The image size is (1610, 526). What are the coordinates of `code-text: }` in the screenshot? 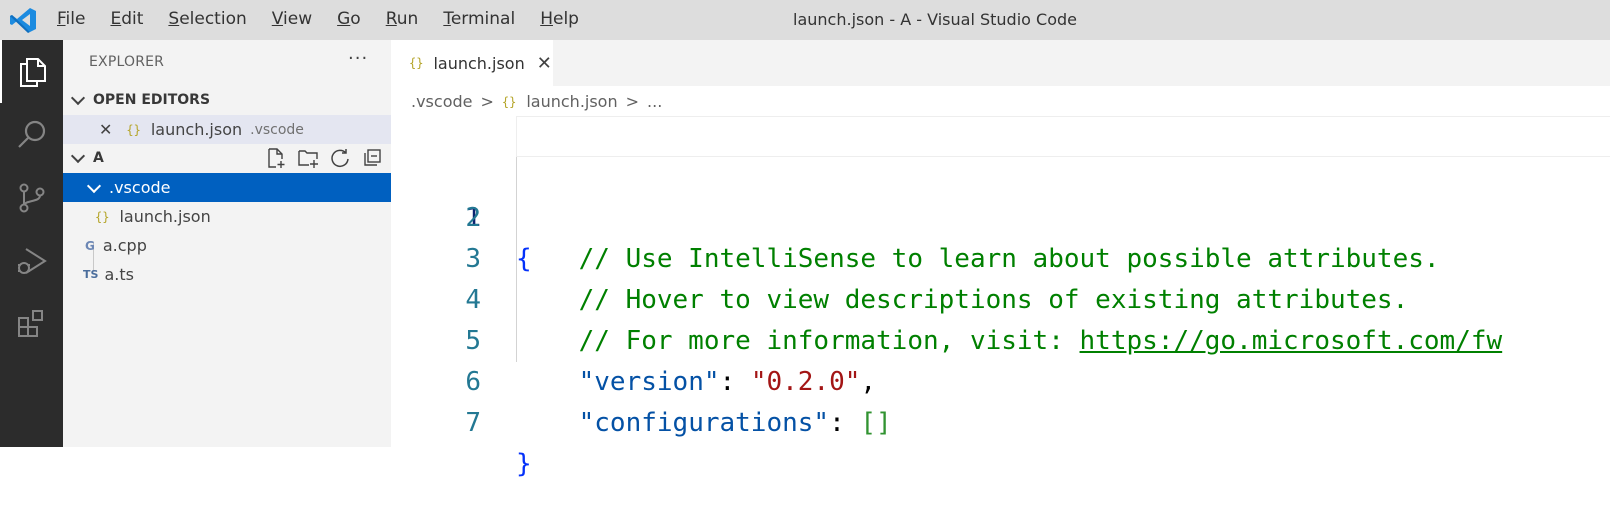 It's located at (524, 464).